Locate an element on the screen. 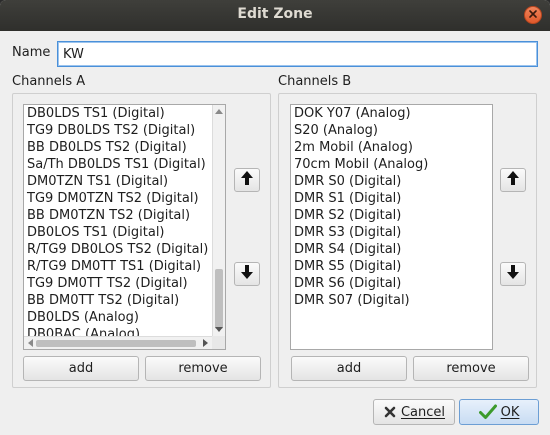  title-bar: Edit Zone is located at coordinates (275, 15).